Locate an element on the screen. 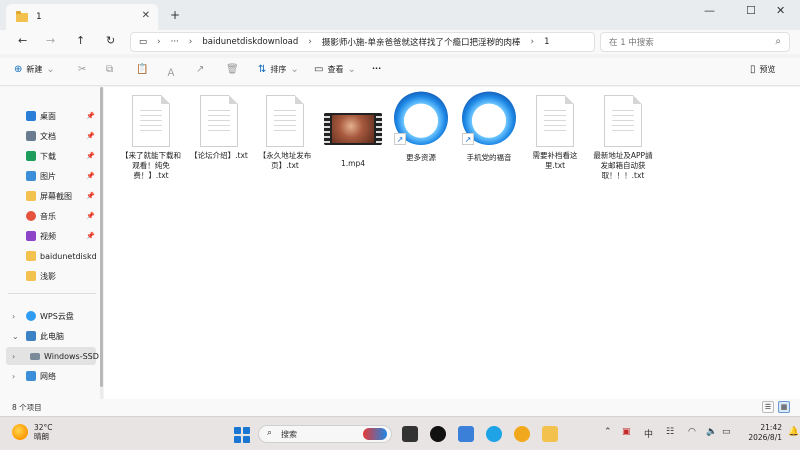 This screenshot has height=450, width=800. refresh-button: ↻ is located at coordinates (110, 40).